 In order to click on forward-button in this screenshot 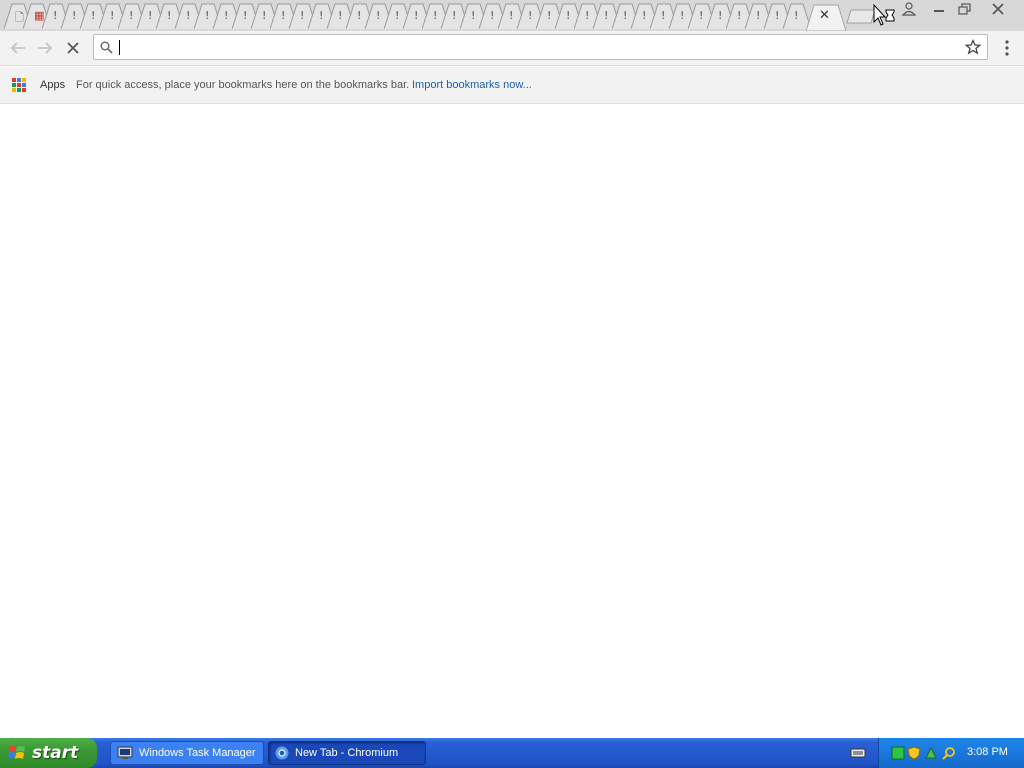, I will do `click(45, 48)`.